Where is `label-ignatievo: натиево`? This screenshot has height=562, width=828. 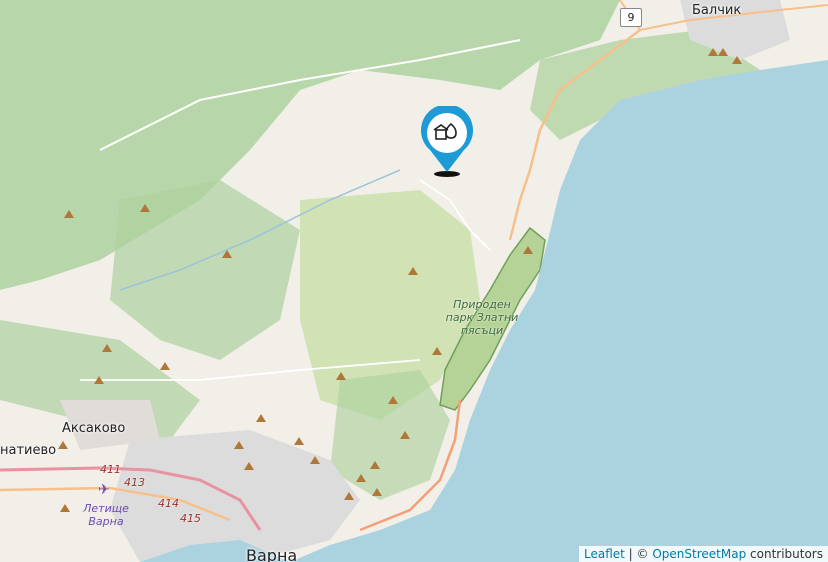
label-ignatievo: натиево is located at coordinates (28, 450).